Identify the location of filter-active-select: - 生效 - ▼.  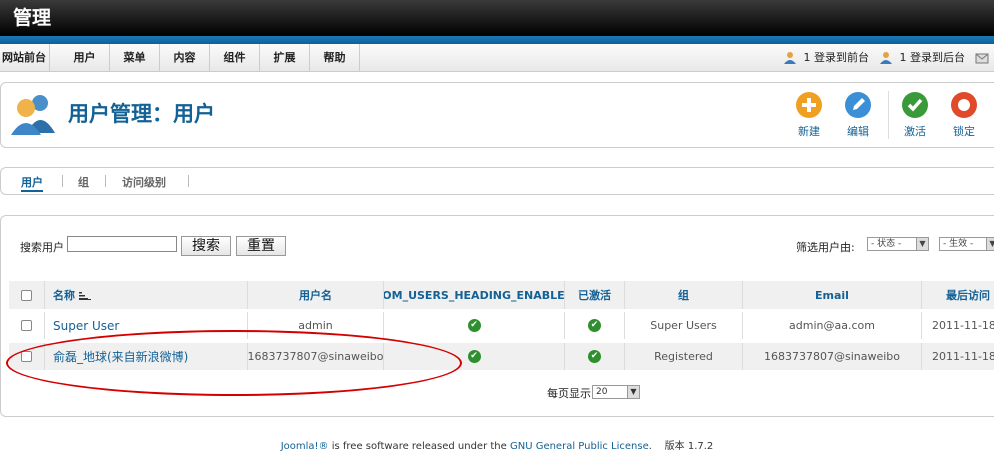
(966, 244).